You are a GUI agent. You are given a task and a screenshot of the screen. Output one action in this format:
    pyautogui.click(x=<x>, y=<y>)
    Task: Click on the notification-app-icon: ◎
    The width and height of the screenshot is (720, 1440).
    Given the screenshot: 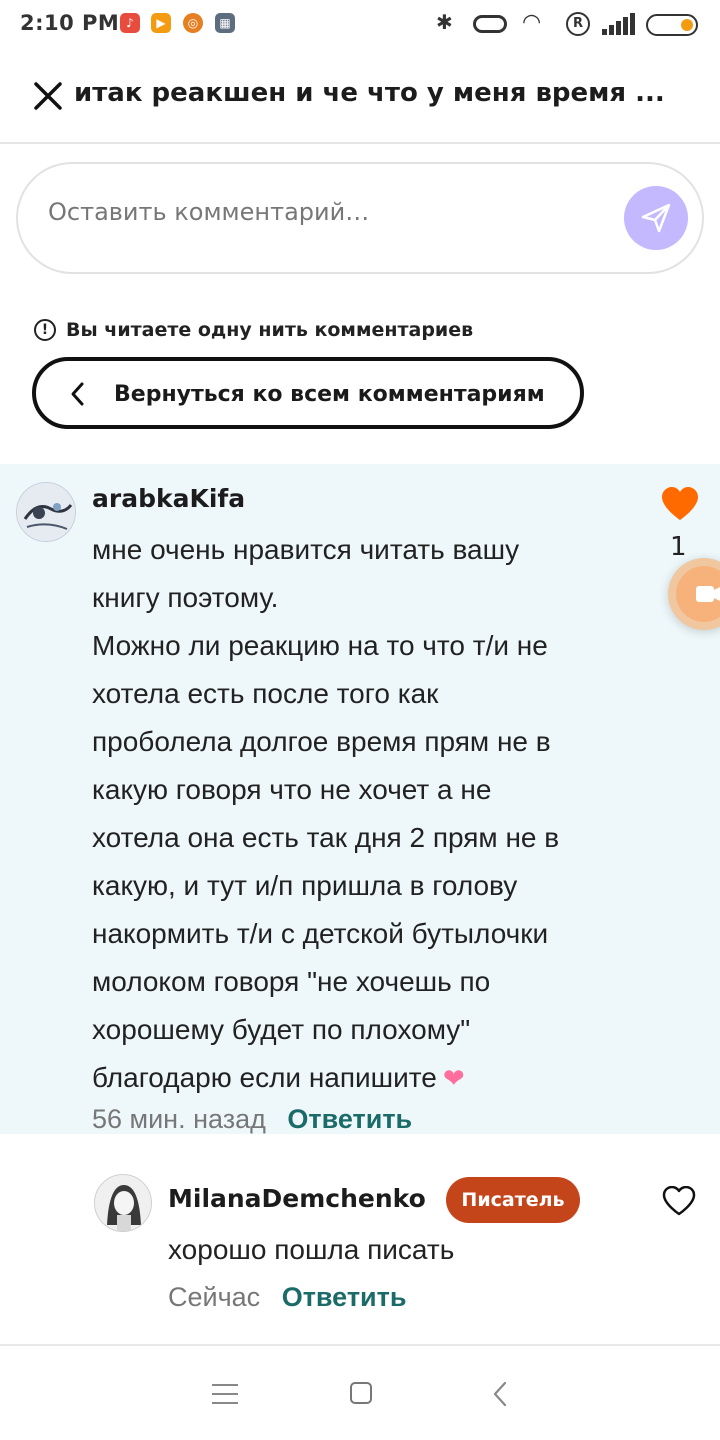 What is the action you would take?
    pyautogui.click(x=193, y=23)
    